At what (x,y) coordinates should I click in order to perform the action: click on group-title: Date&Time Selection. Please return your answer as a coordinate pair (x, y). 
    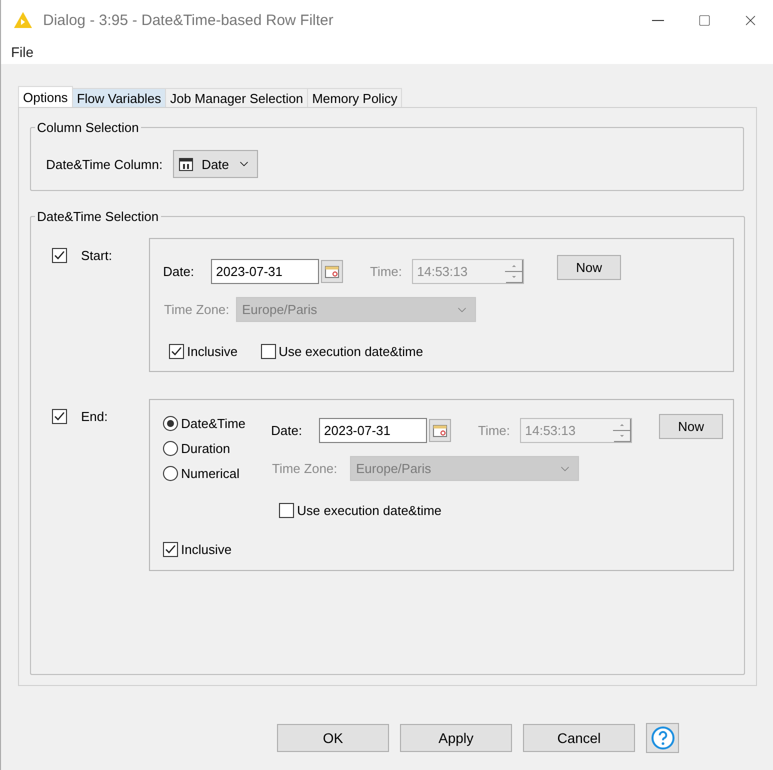
    Looking at the image, I should click on (98, 216).